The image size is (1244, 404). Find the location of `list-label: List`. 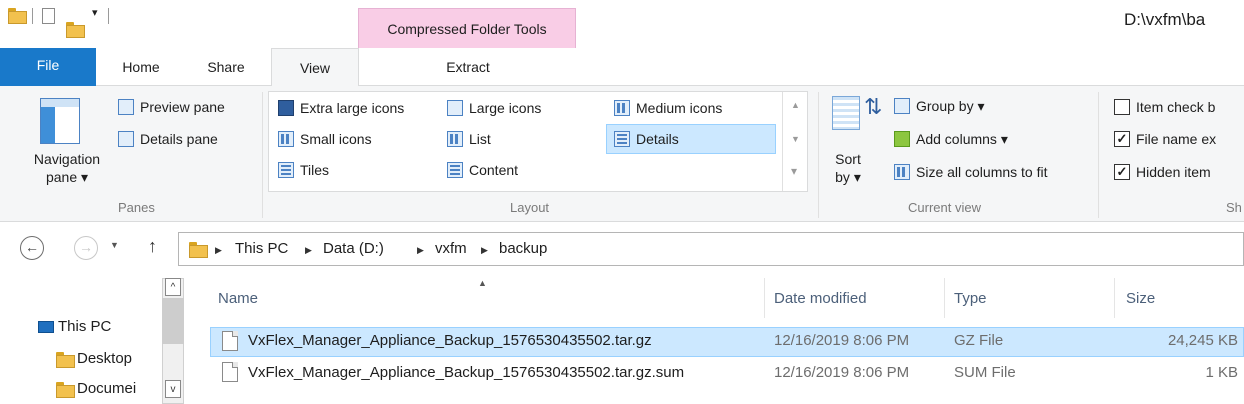

list-label: List is located at coordinates (480, 139).